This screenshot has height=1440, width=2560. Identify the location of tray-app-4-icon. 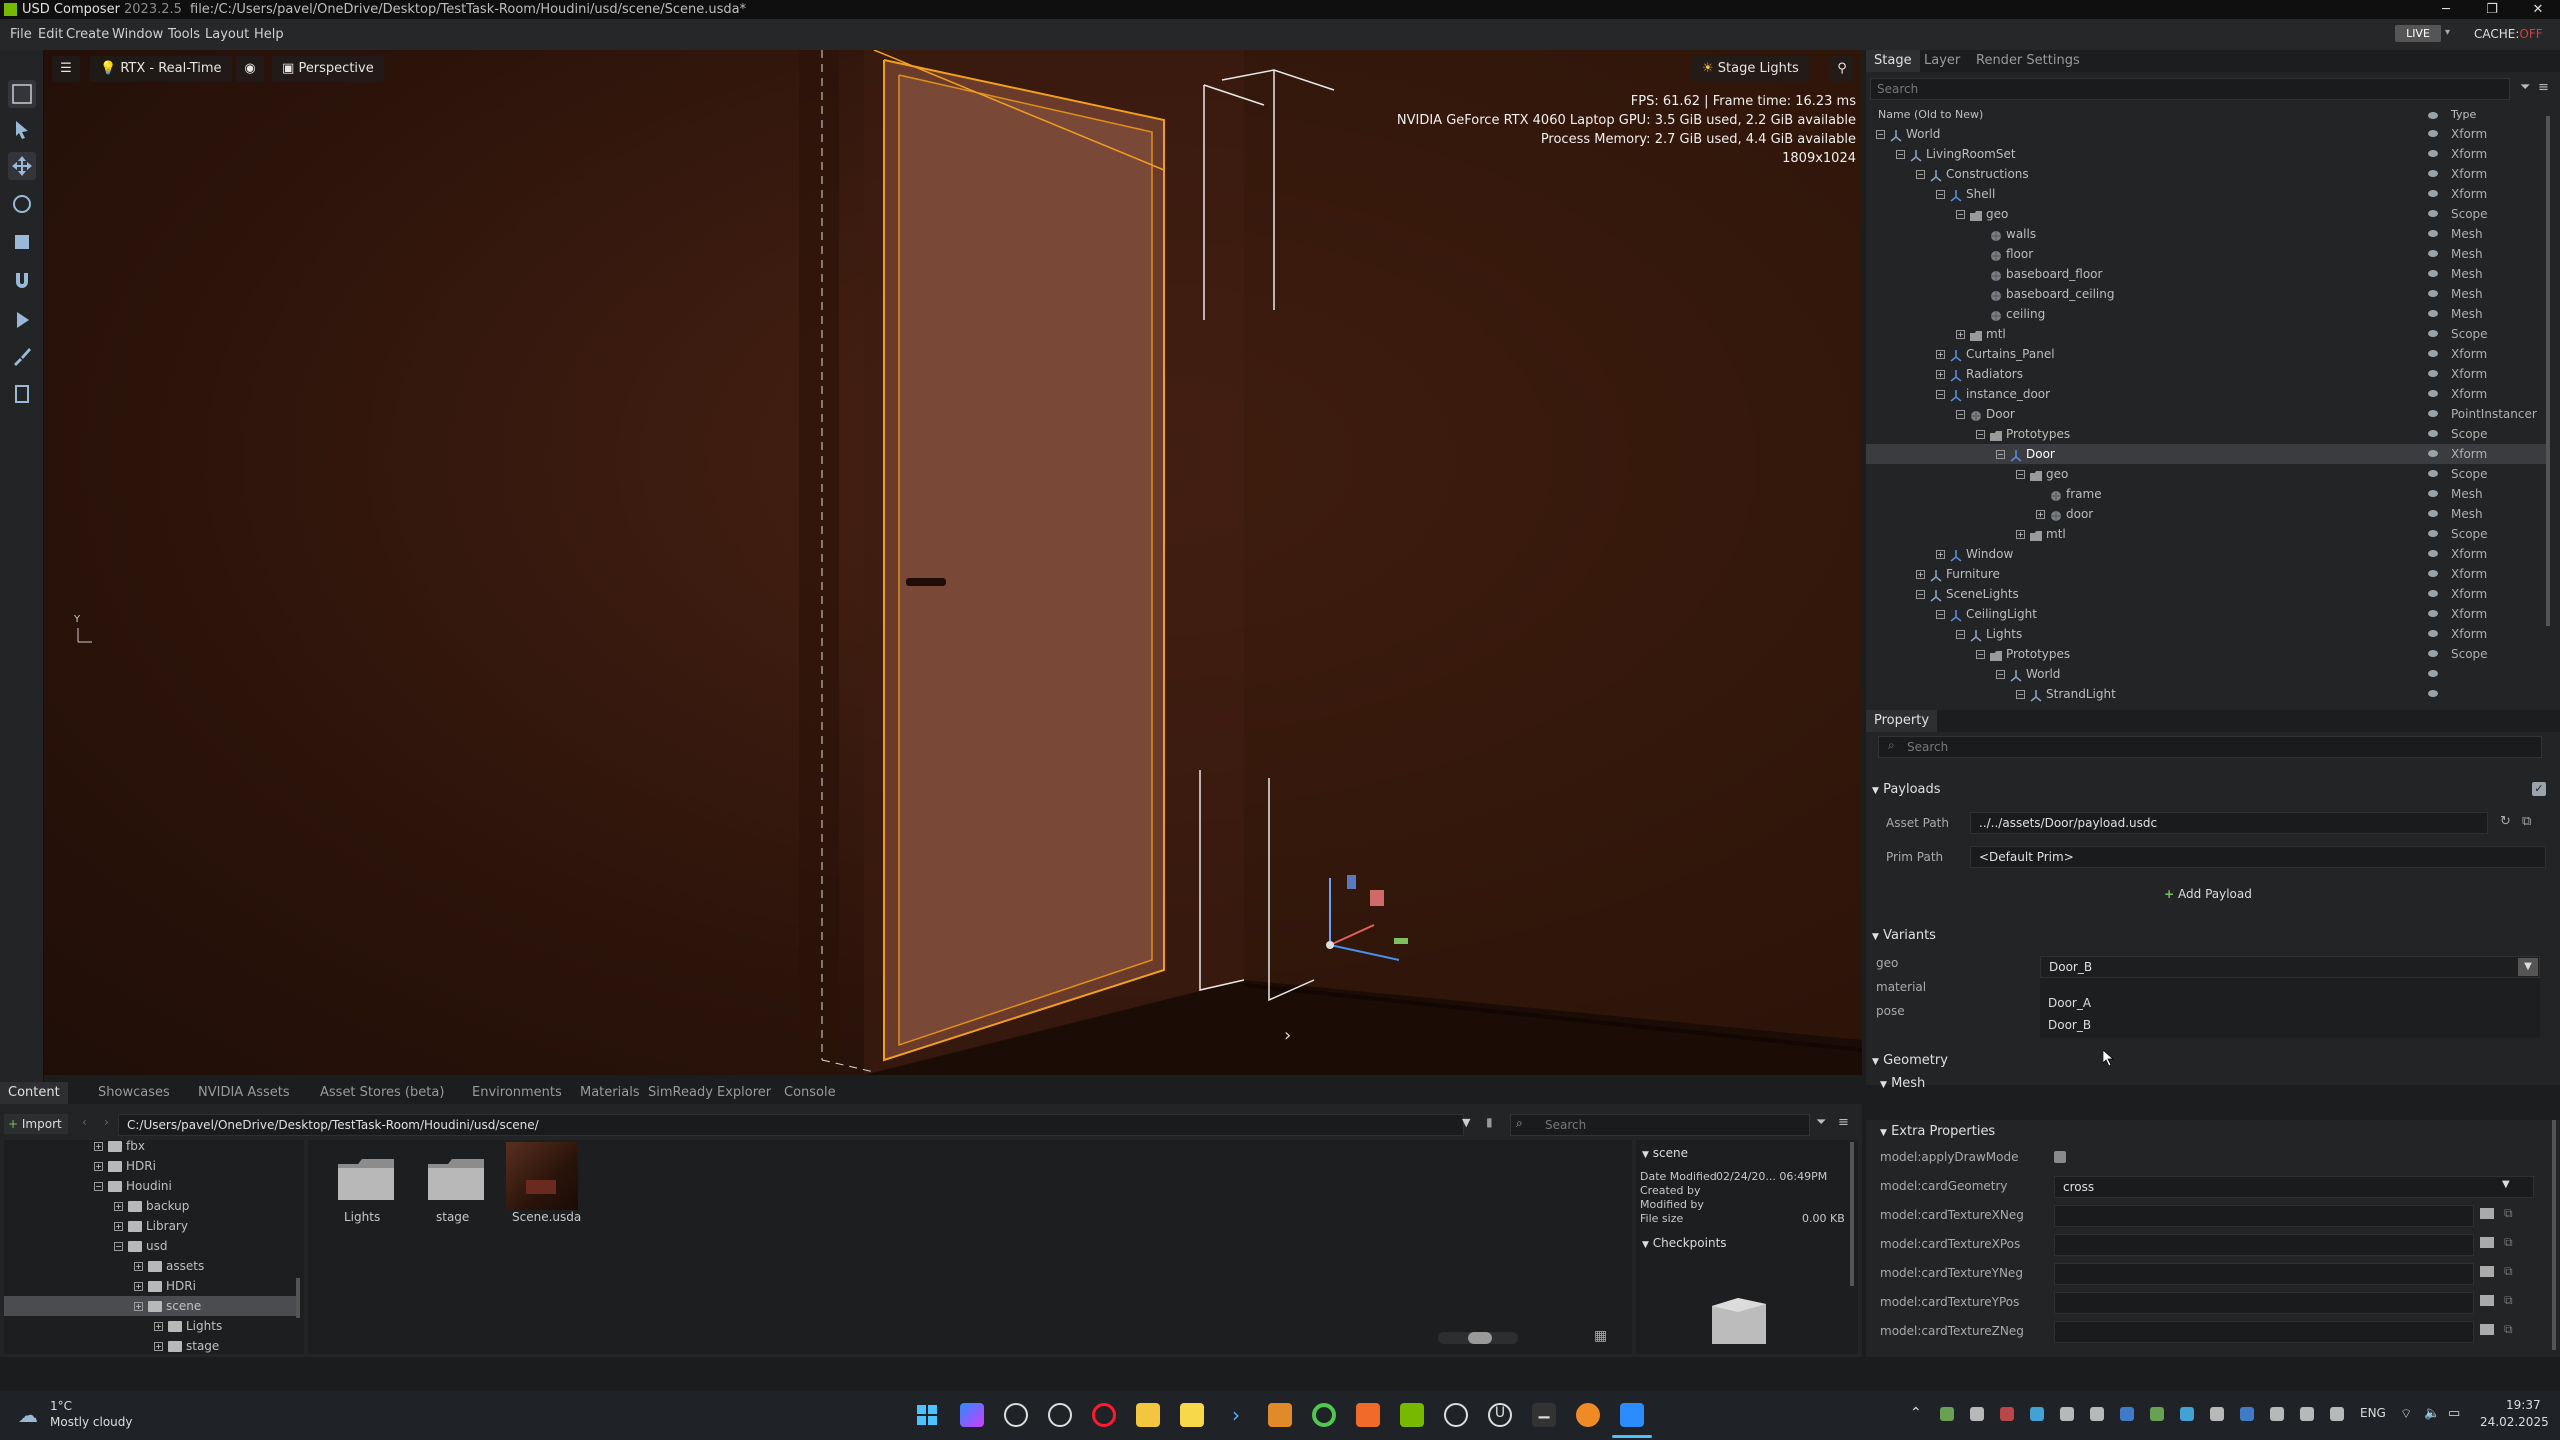
(2037, 1414).